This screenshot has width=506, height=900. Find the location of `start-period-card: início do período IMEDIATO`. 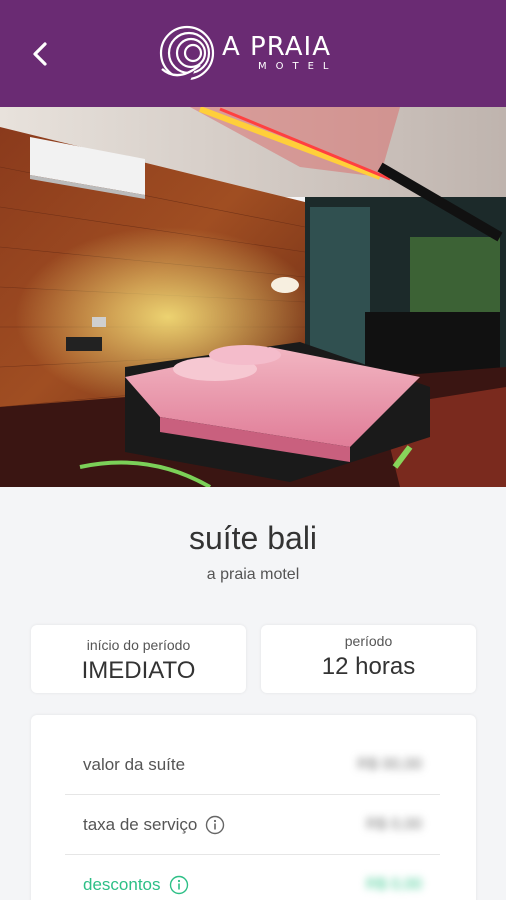

start-period-card: início do período IMEDIATO is located at coordinates (138, 659).